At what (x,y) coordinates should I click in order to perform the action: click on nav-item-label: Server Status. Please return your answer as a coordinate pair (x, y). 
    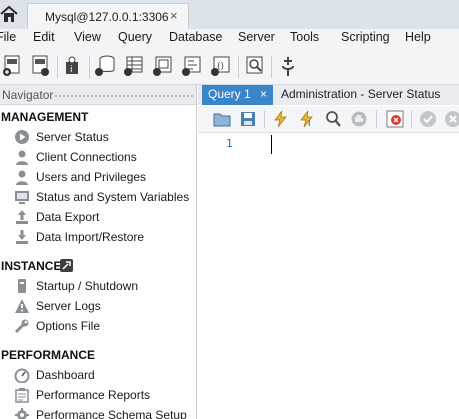
    Looking at the image, I should click on (72, 137).